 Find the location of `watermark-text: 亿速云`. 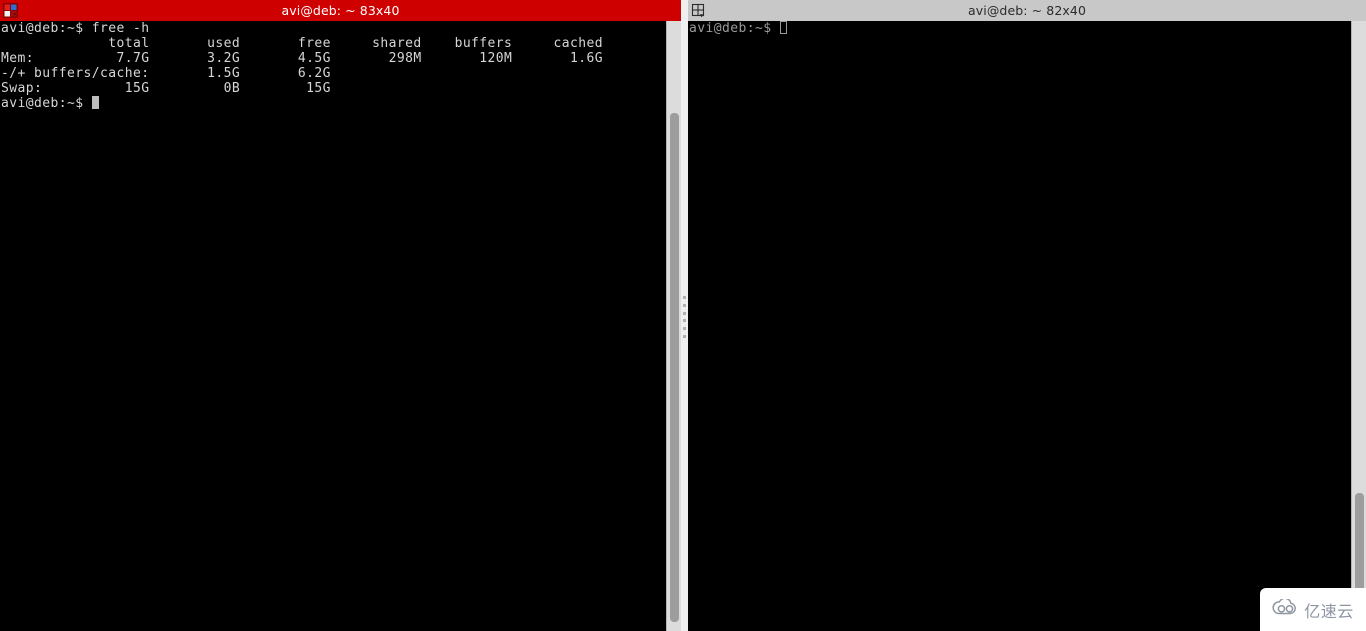

watermark-text: 亿速云 is located at coordinates (1329, 611).